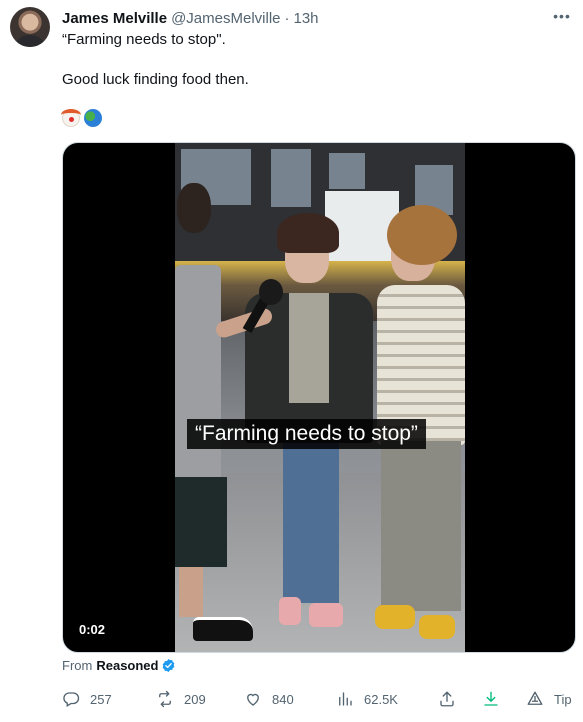 This screenshot has width=583, height=722. I want to click on tweet-time: 13h, so click(306, 18).